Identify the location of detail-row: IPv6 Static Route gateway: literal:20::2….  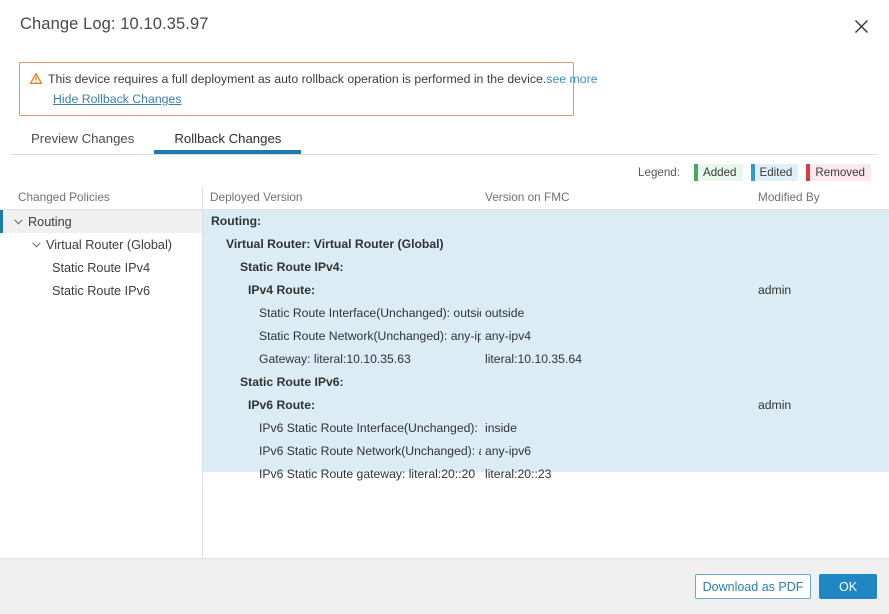
(546, 474).